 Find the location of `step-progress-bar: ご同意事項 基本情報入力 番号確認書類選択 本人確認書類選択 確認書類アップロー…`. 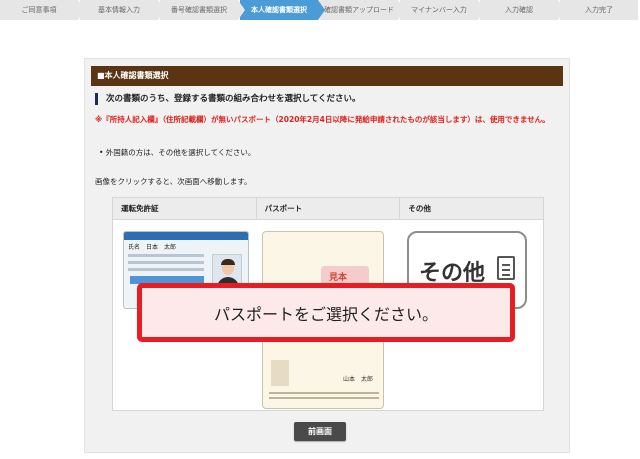

step-progress-bar: ご同意事項 基本情報入力 番号確認書類選択 本人確認書類選択 確認書類アップロー… is located at coordinates (320, 10).